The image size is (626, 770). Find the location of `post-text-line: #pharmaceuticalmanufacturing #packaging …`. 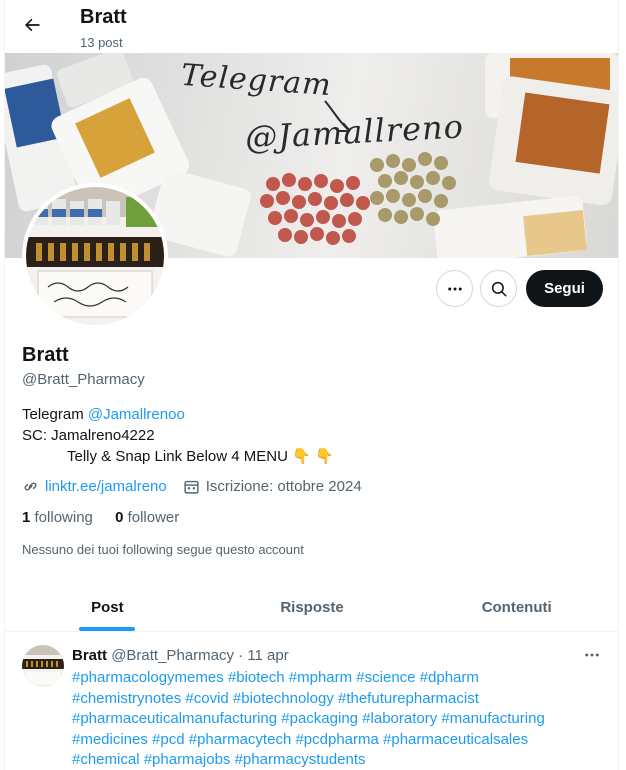

post-text-line: #pharmaceuticalmanufacturing #packaging … is located at coordinates (337, 719).